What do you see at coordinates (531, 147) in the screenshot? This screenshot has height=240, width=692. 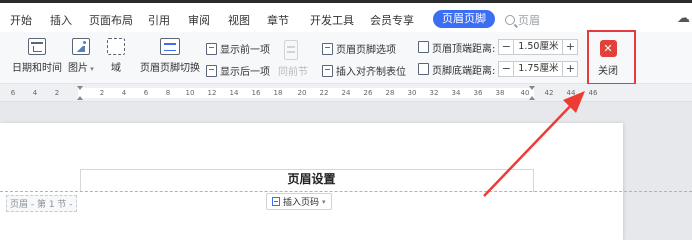 I see `arrow-line` at bounding box center [531, 147].